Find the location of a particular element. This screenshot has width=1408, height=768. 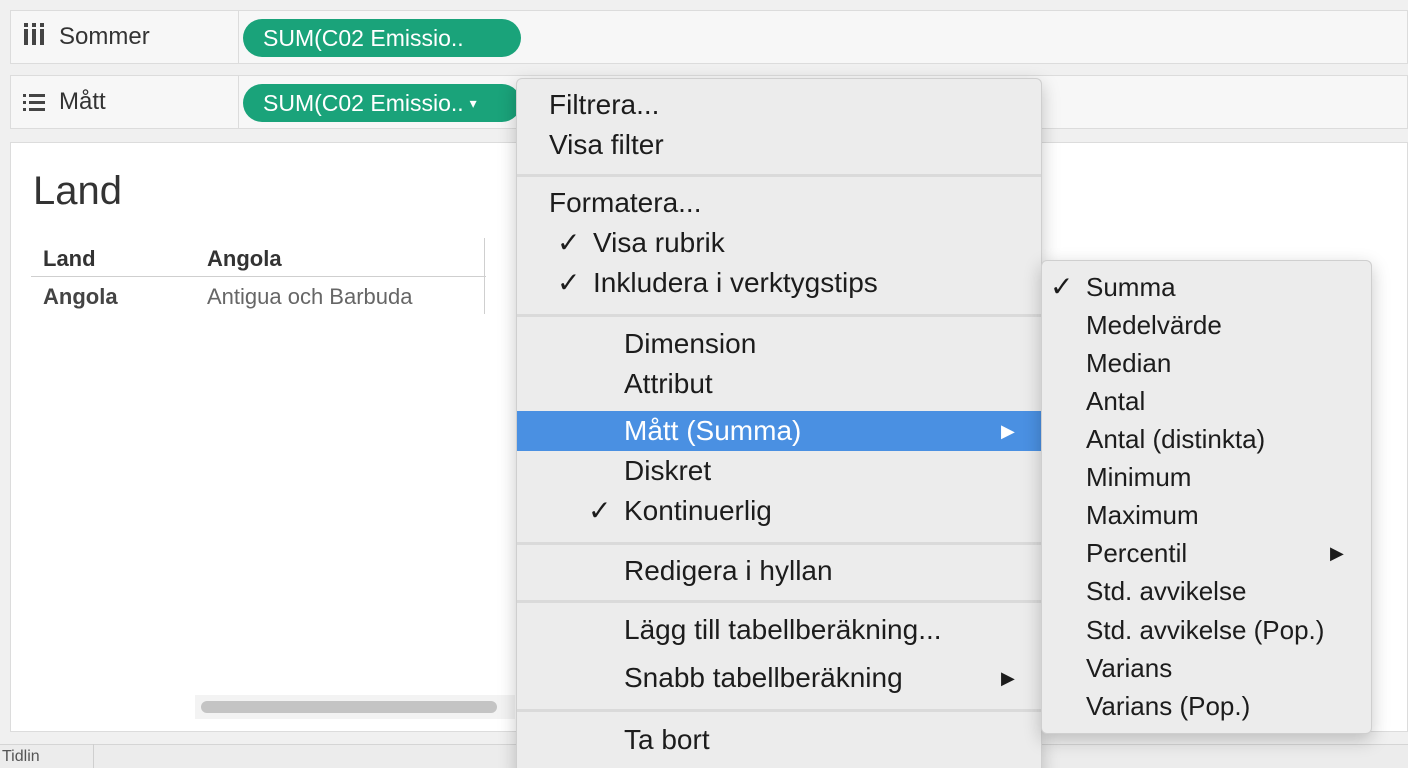

menu-item-label: Diskret is located at coordinates (668, 470).